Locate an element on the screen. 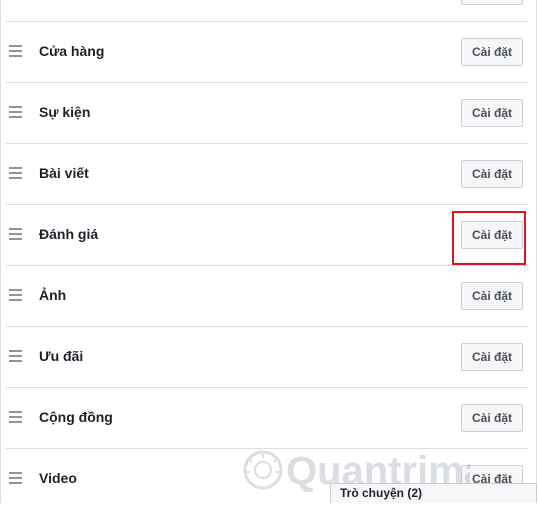 Image resolution: width=539 pixels, height=510 pixels. list-item: Cài đặt is located at coordinates (267, 11).